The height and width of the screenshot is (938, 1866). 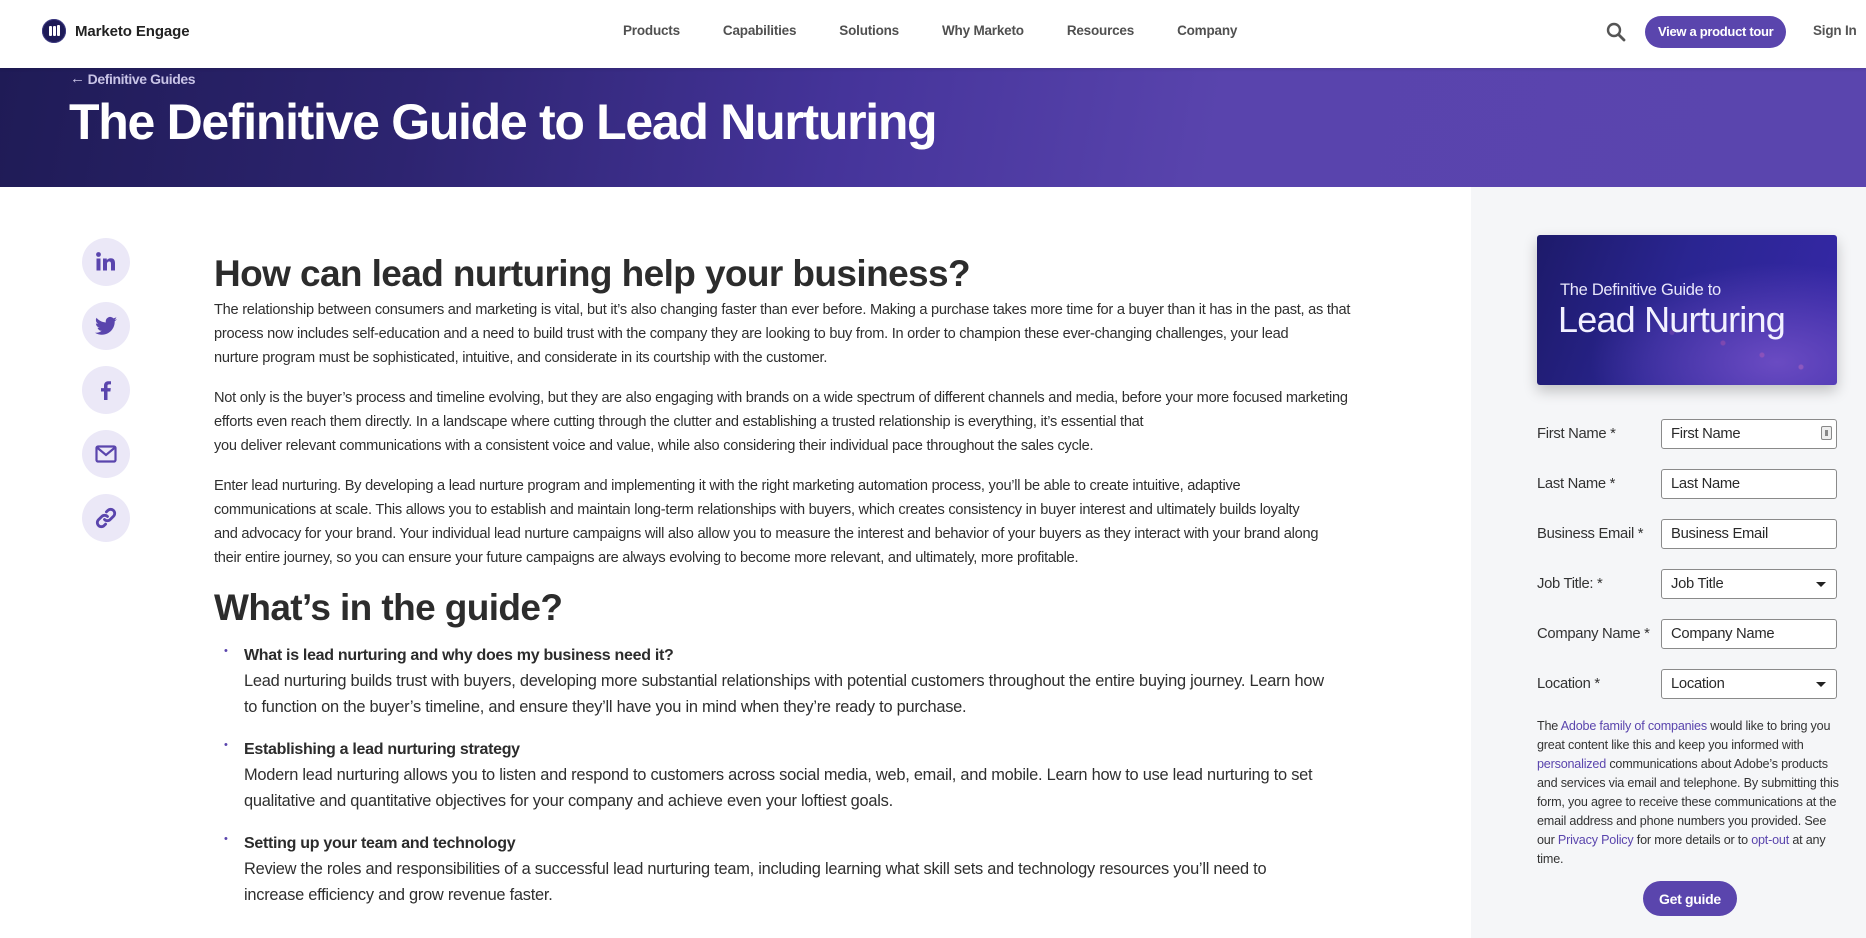 I want to click on twitter-icon, so click(x=106, y=325).